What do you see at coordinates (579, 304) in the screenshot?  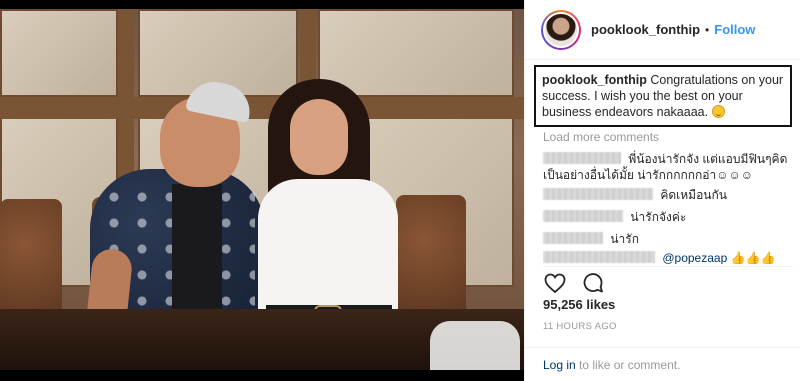 I see `likes-count: 95,256 likes` at bounding box center [579, 304].